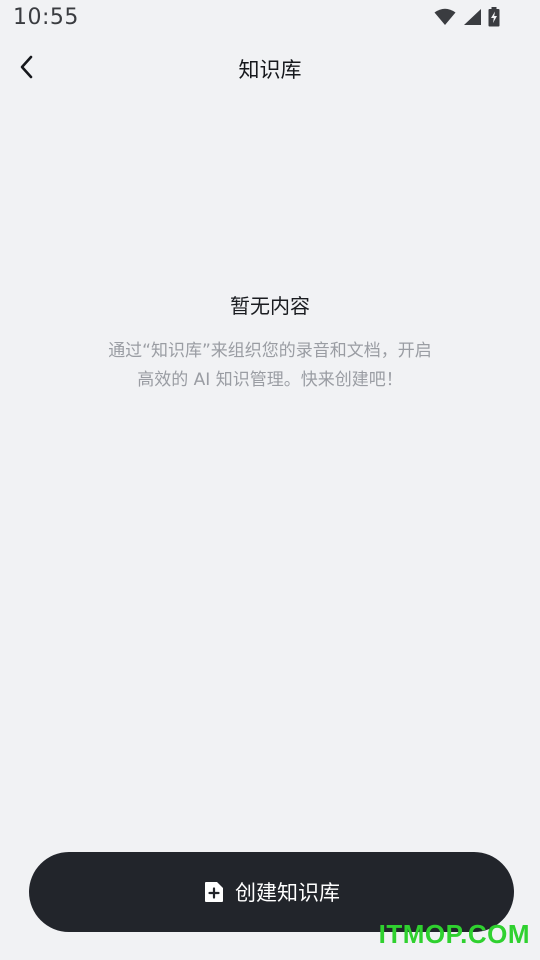 This screenshot has width=540, height=960. Describe the element at coordinates (494, 17) in the screenshot. I see `battery-charging-icon` at that location.